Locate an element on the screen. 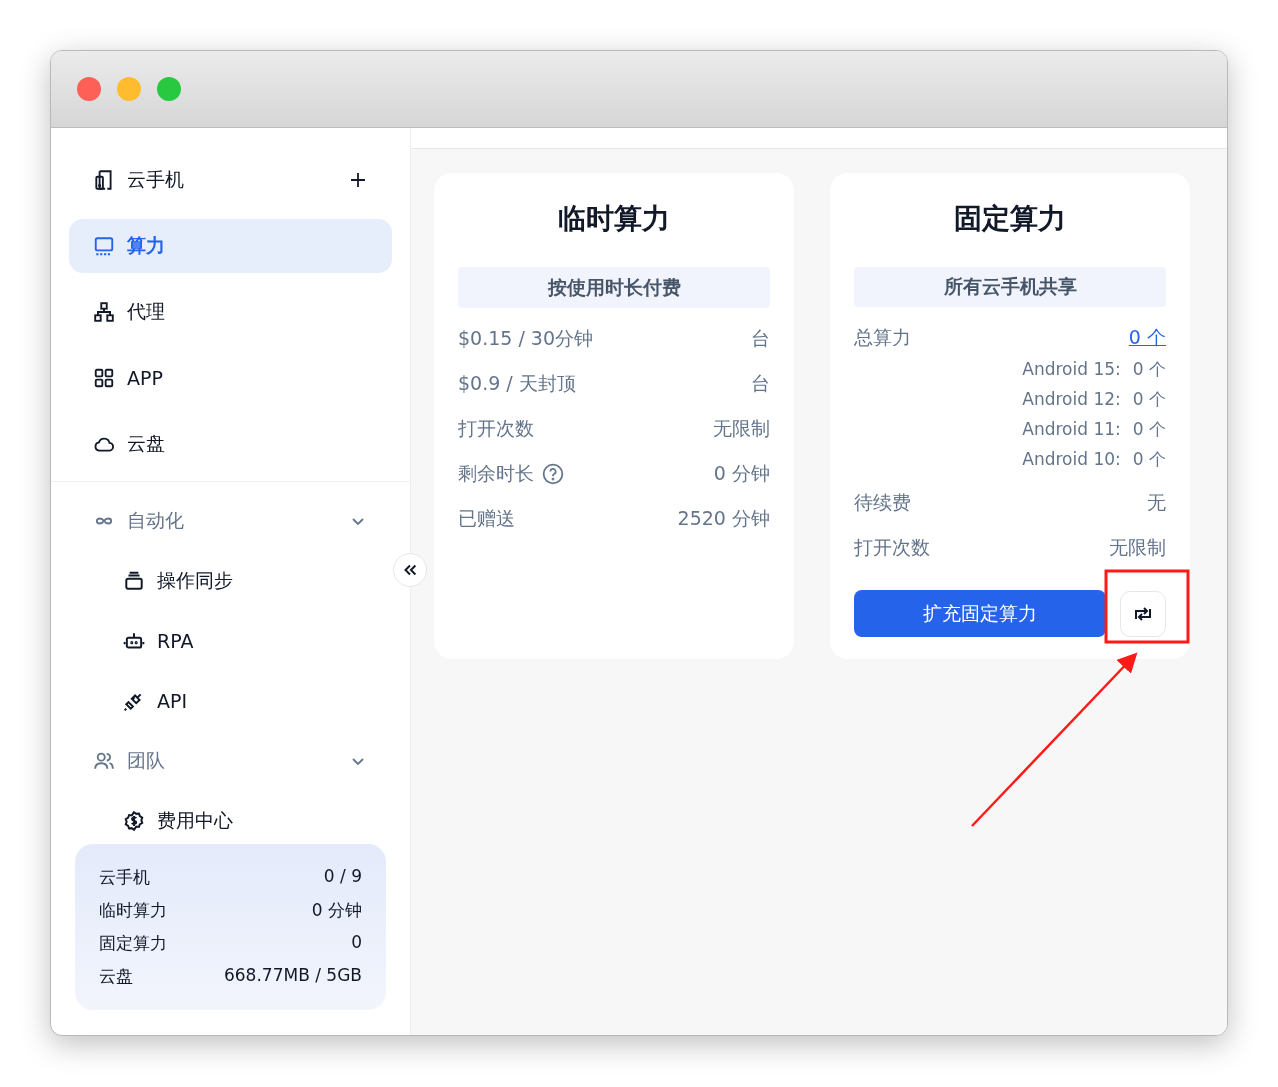  version-label: Android 12: is located at coordinates (1071, 399).